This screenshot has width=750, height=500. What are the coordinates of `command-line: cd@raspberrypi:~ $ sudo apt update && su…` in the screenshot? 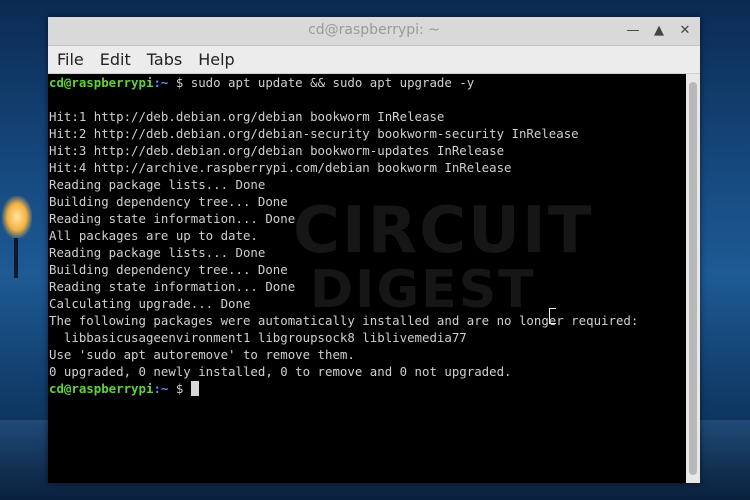 It's located at (261, 82).